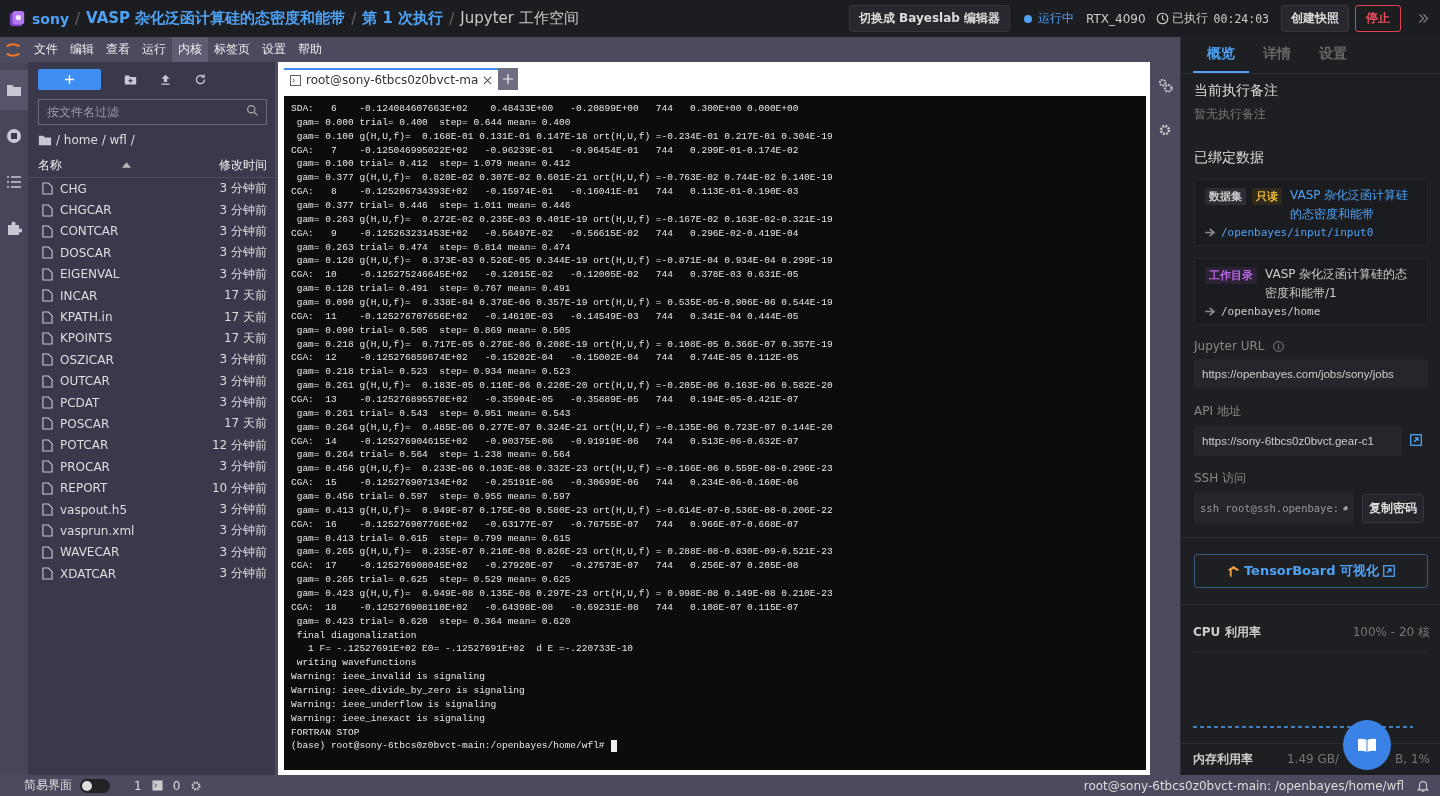 The image size is (1440, 796). I want to click on menu-item: 标签页, so click(232, 49).